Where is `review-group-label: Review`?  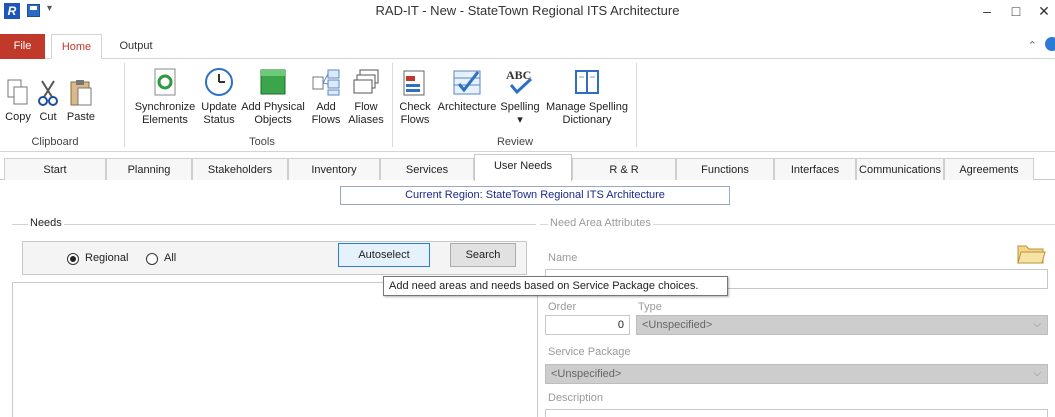
review-group-label: Review is located at coordinates (515, 142).